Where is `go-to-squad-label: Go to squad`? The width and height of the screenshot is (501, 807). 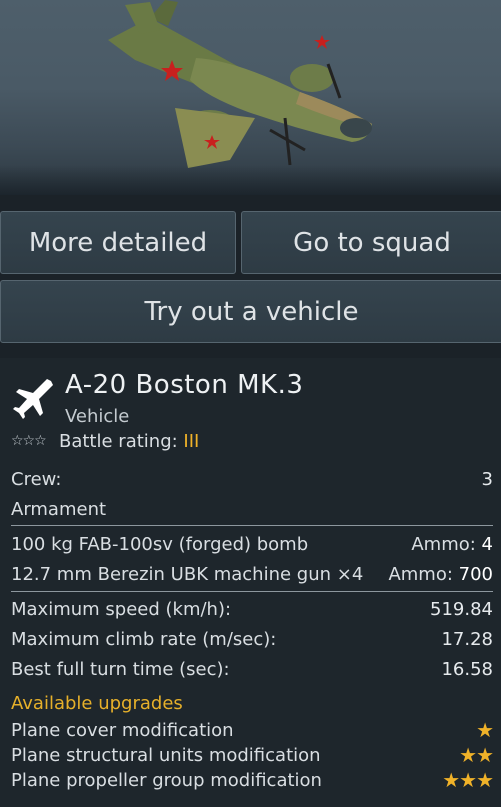
go-to-squad-label: Go to squad is located at coordinates (372, 242).